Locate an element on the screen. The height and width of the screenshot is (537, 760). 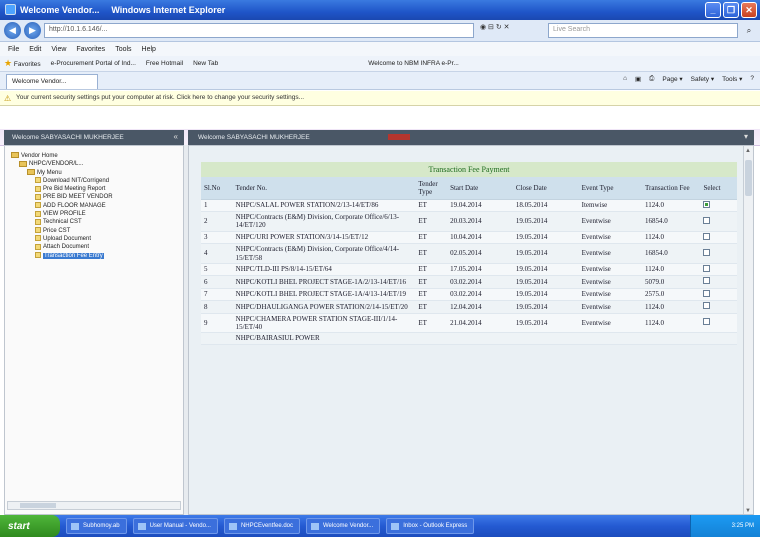
cell-sl: 8 is located at coordinates (217, 307).